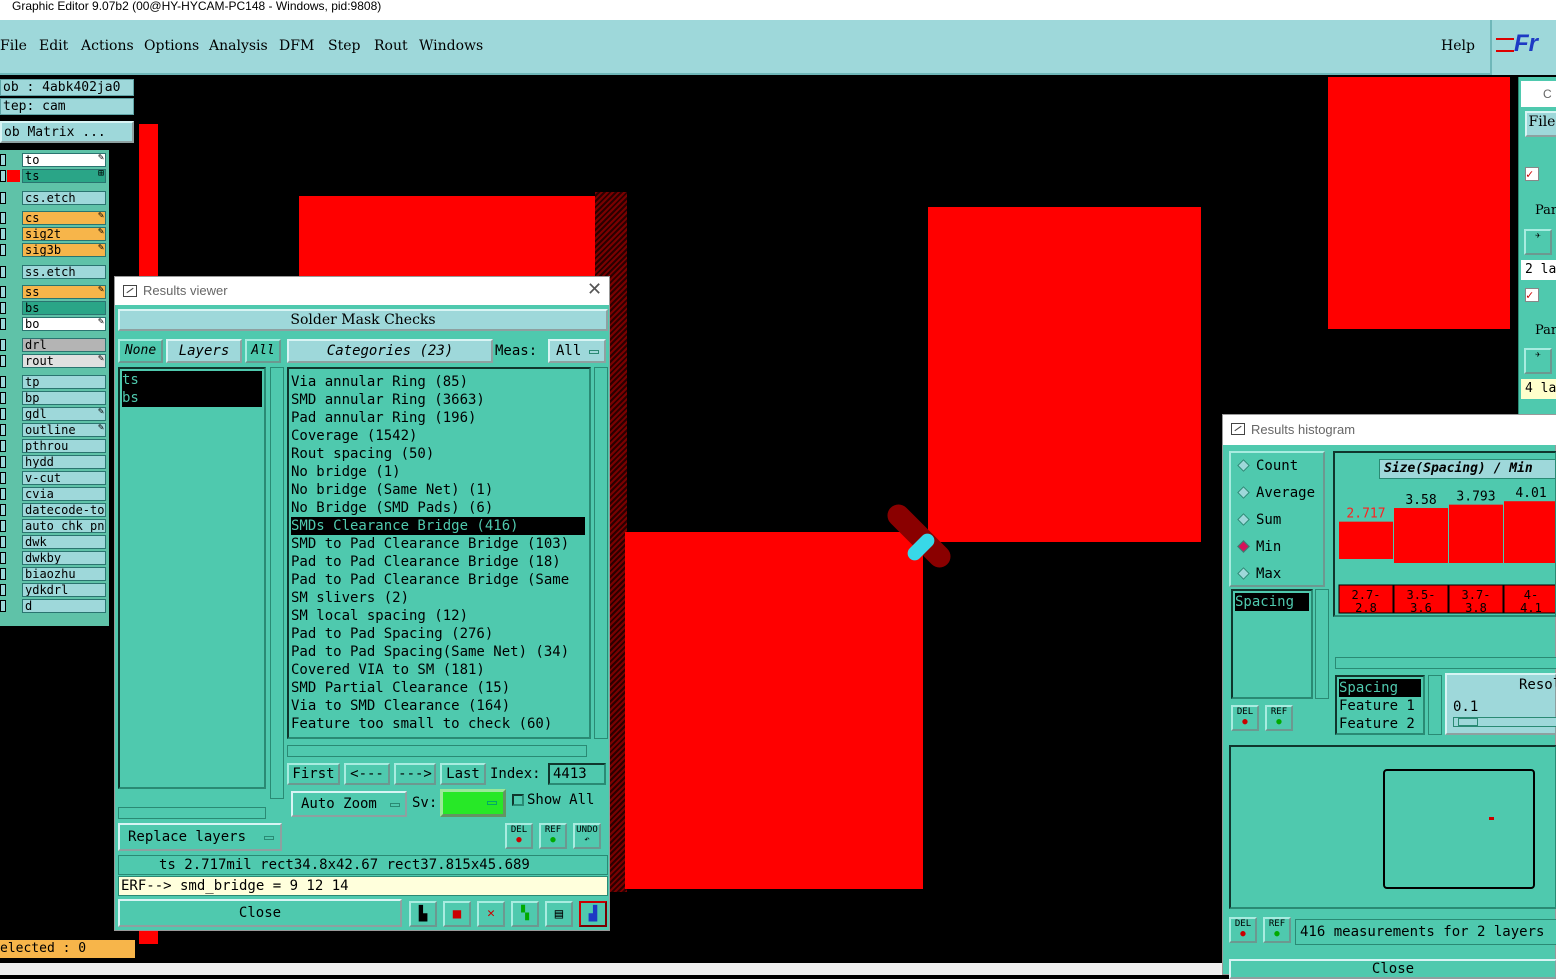 Image resolution: width=1556 pixels, height=979 pixels. I want to click on del-button: DEL ●, so click(519, 836).